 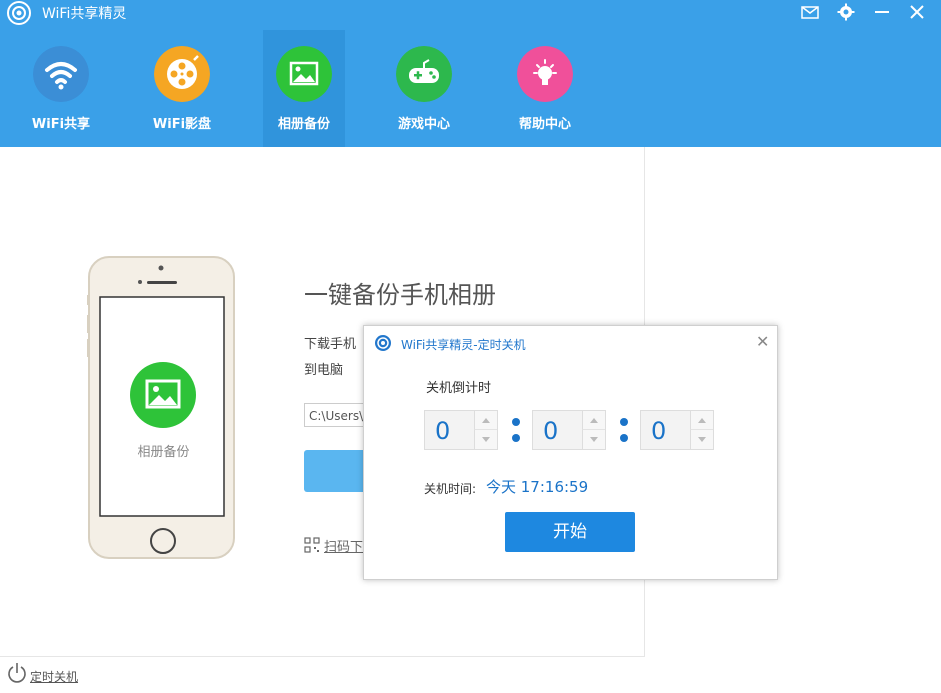 I want to click on close-icon, so click(x=917, y=12).